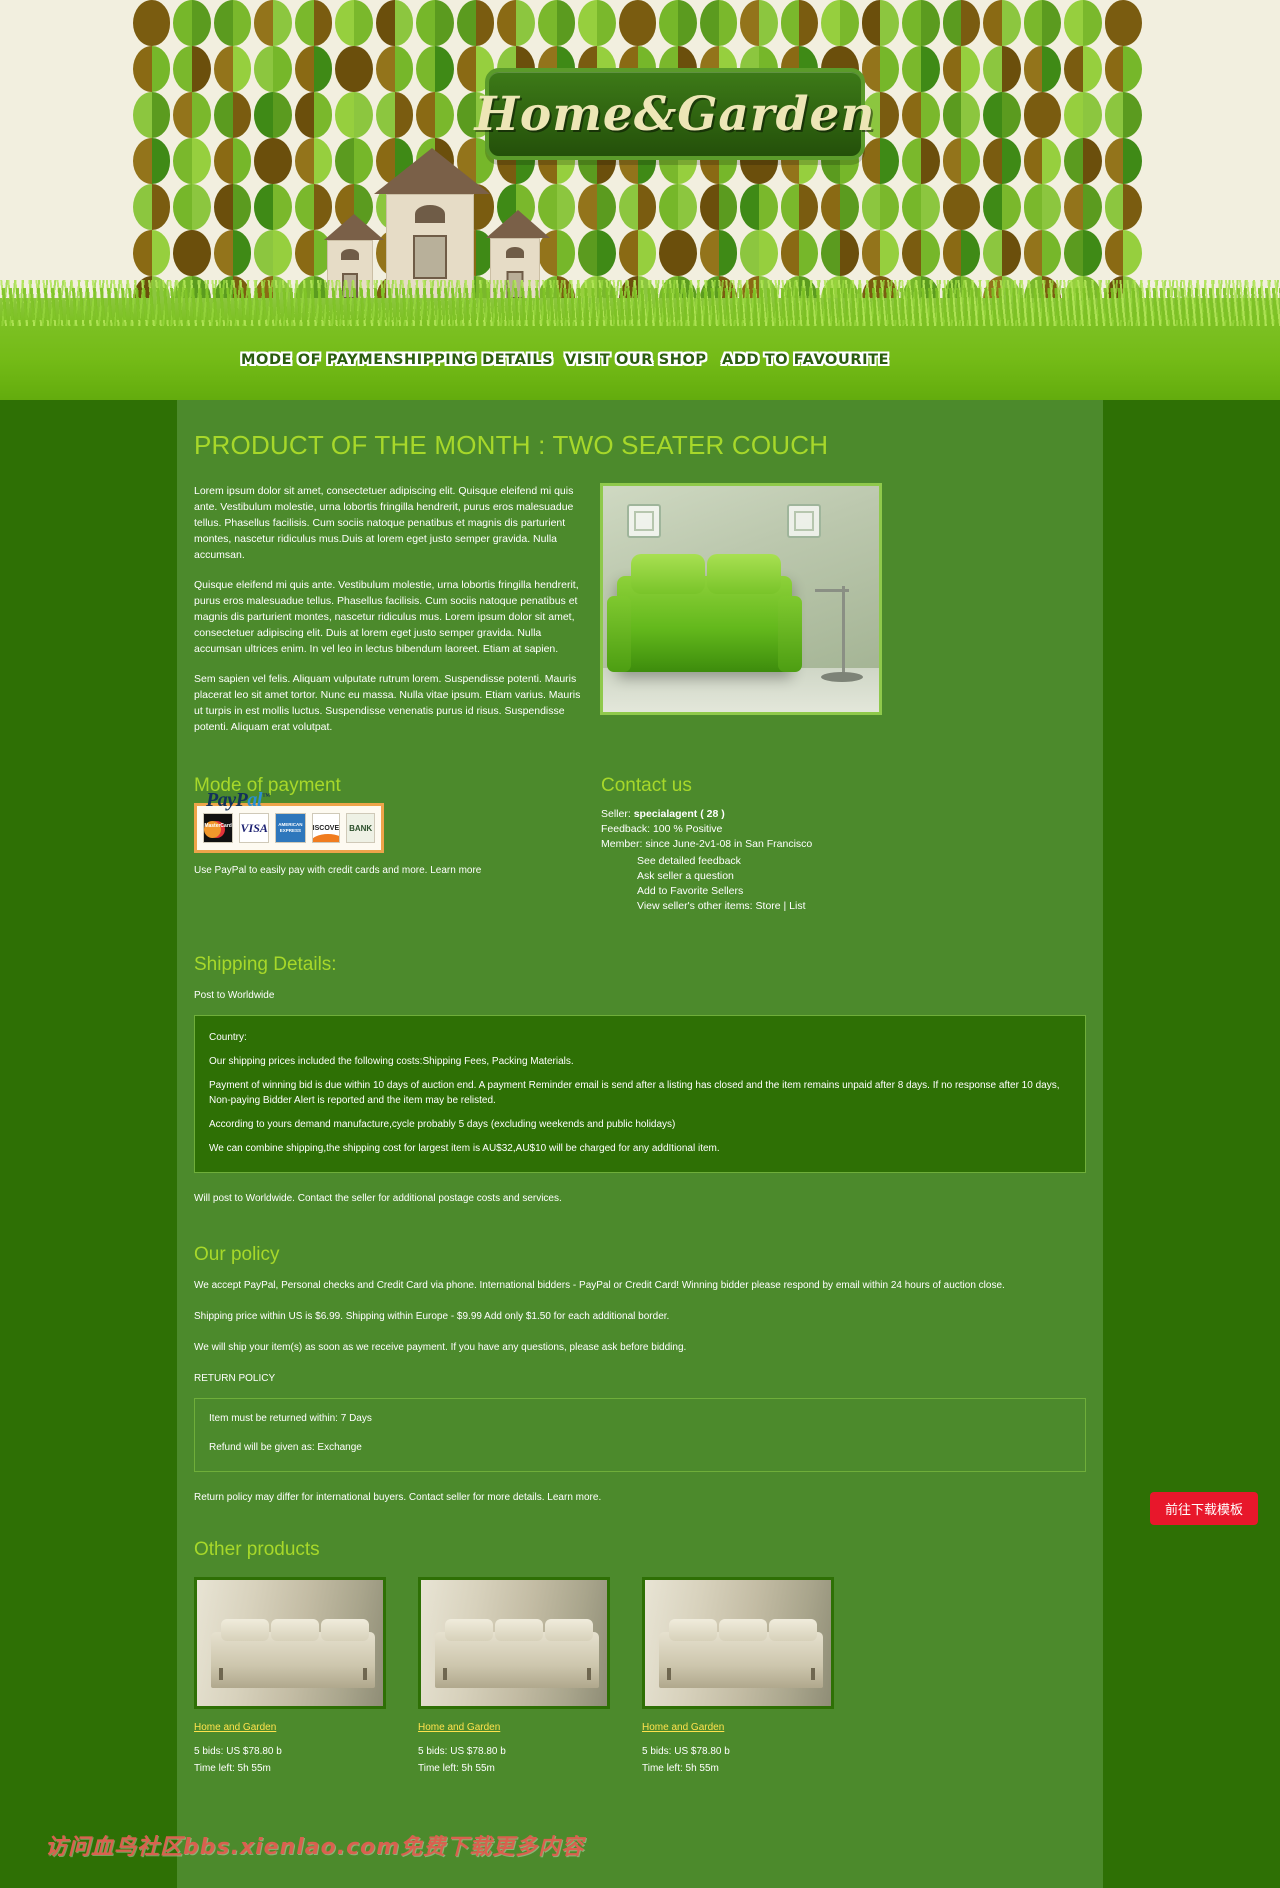 The height and width of the screenshot is (1888, 1280). What do you see at coordinates (326, 828) in the screenshot?
I see `discover-icon: DISCOVER` at bounding box center [326, 828].